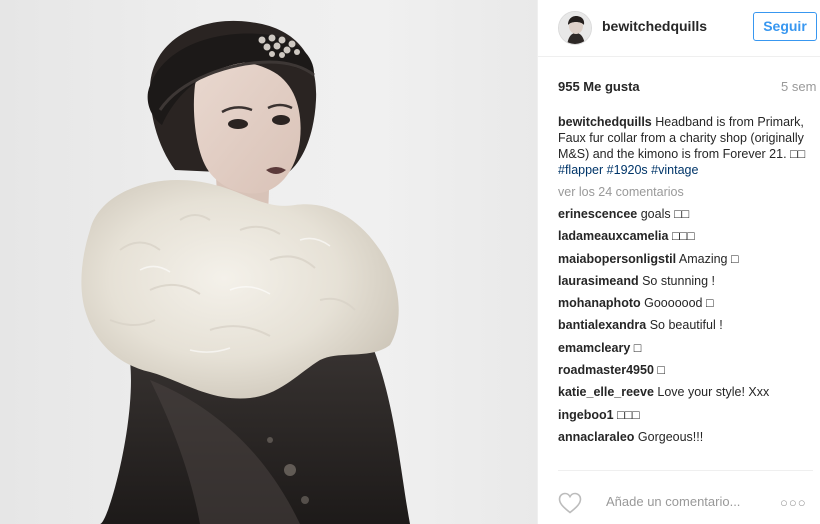 This screenshot has width=820, height=524. Describe the element at coordinates (597, 214) in the screenshot. I see `comment-author: erinescencee` at that location.